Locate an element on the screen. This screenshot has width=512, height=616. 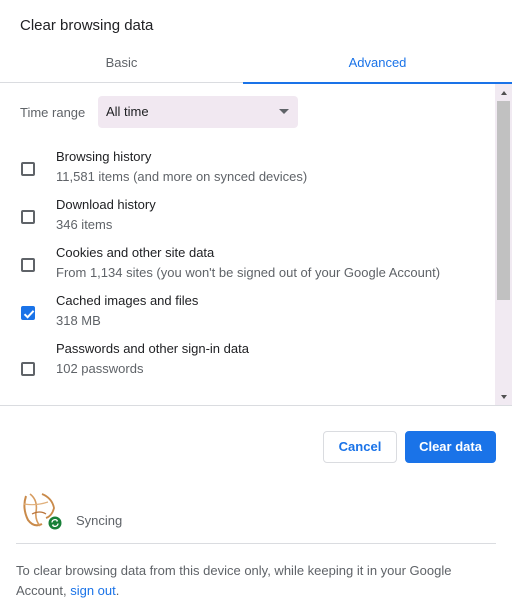
option-title: Cached images and files is located at coordinates (127, 300).